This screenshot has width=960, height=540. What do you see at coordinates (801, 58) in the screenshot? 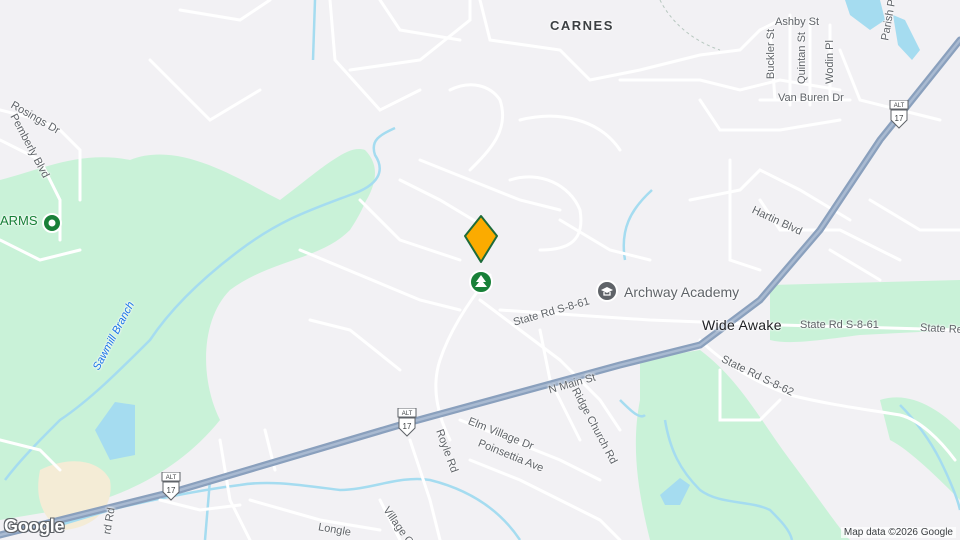
I see `street-label-quintan: Quintan St` at bounding box center [801, 58].